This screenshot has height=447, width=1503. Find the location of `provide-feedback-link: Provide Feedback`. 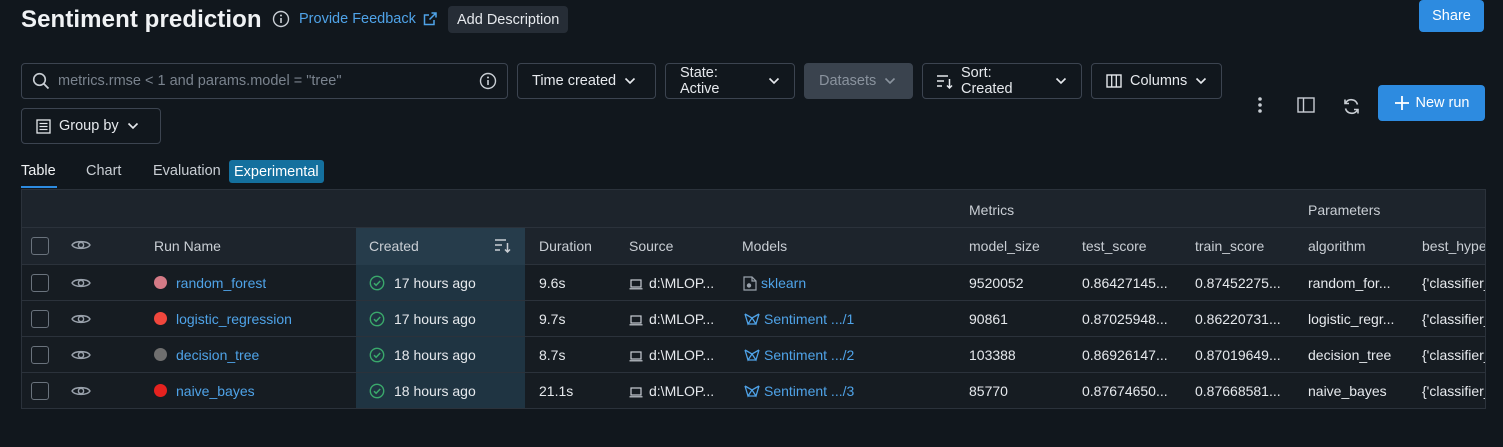

provide-feedback-link: Provide Feedback is located at coordinates (368, 19).